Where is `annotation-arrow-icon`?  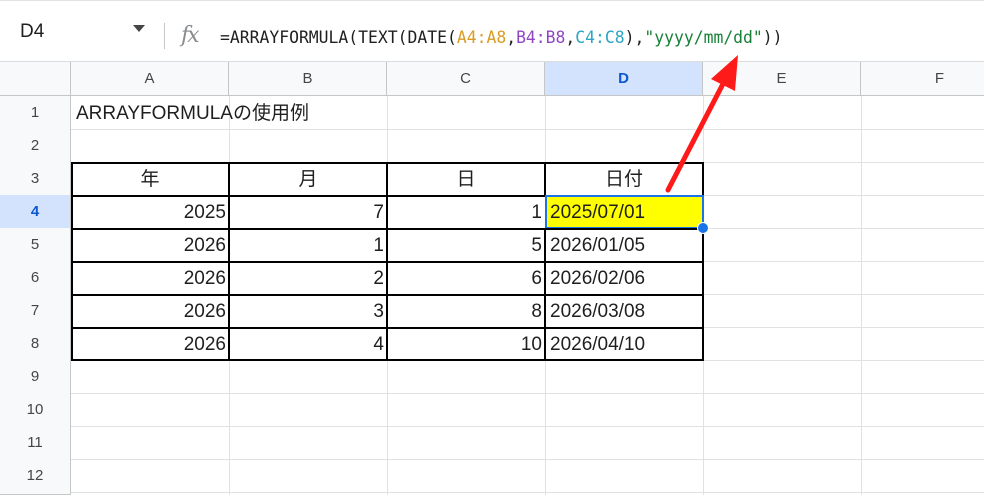 annotation-arrow-icon is located at coordinates (701, 124).